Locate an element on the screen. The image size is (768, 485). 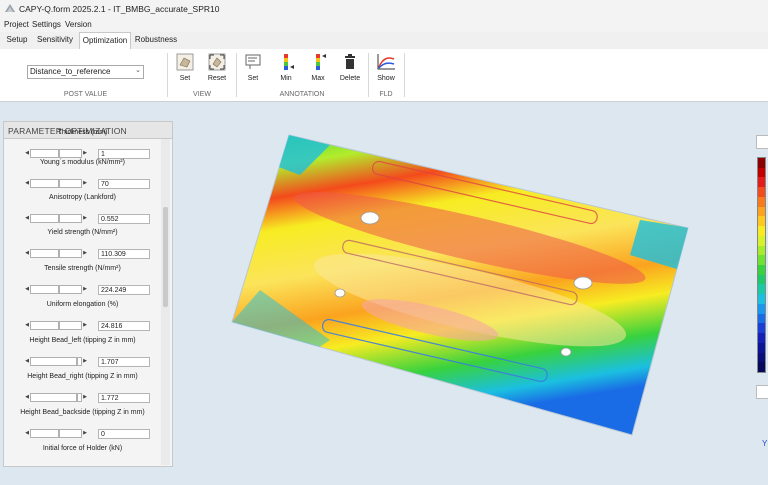
color-legend-bar is located at coordinates (761, 265).